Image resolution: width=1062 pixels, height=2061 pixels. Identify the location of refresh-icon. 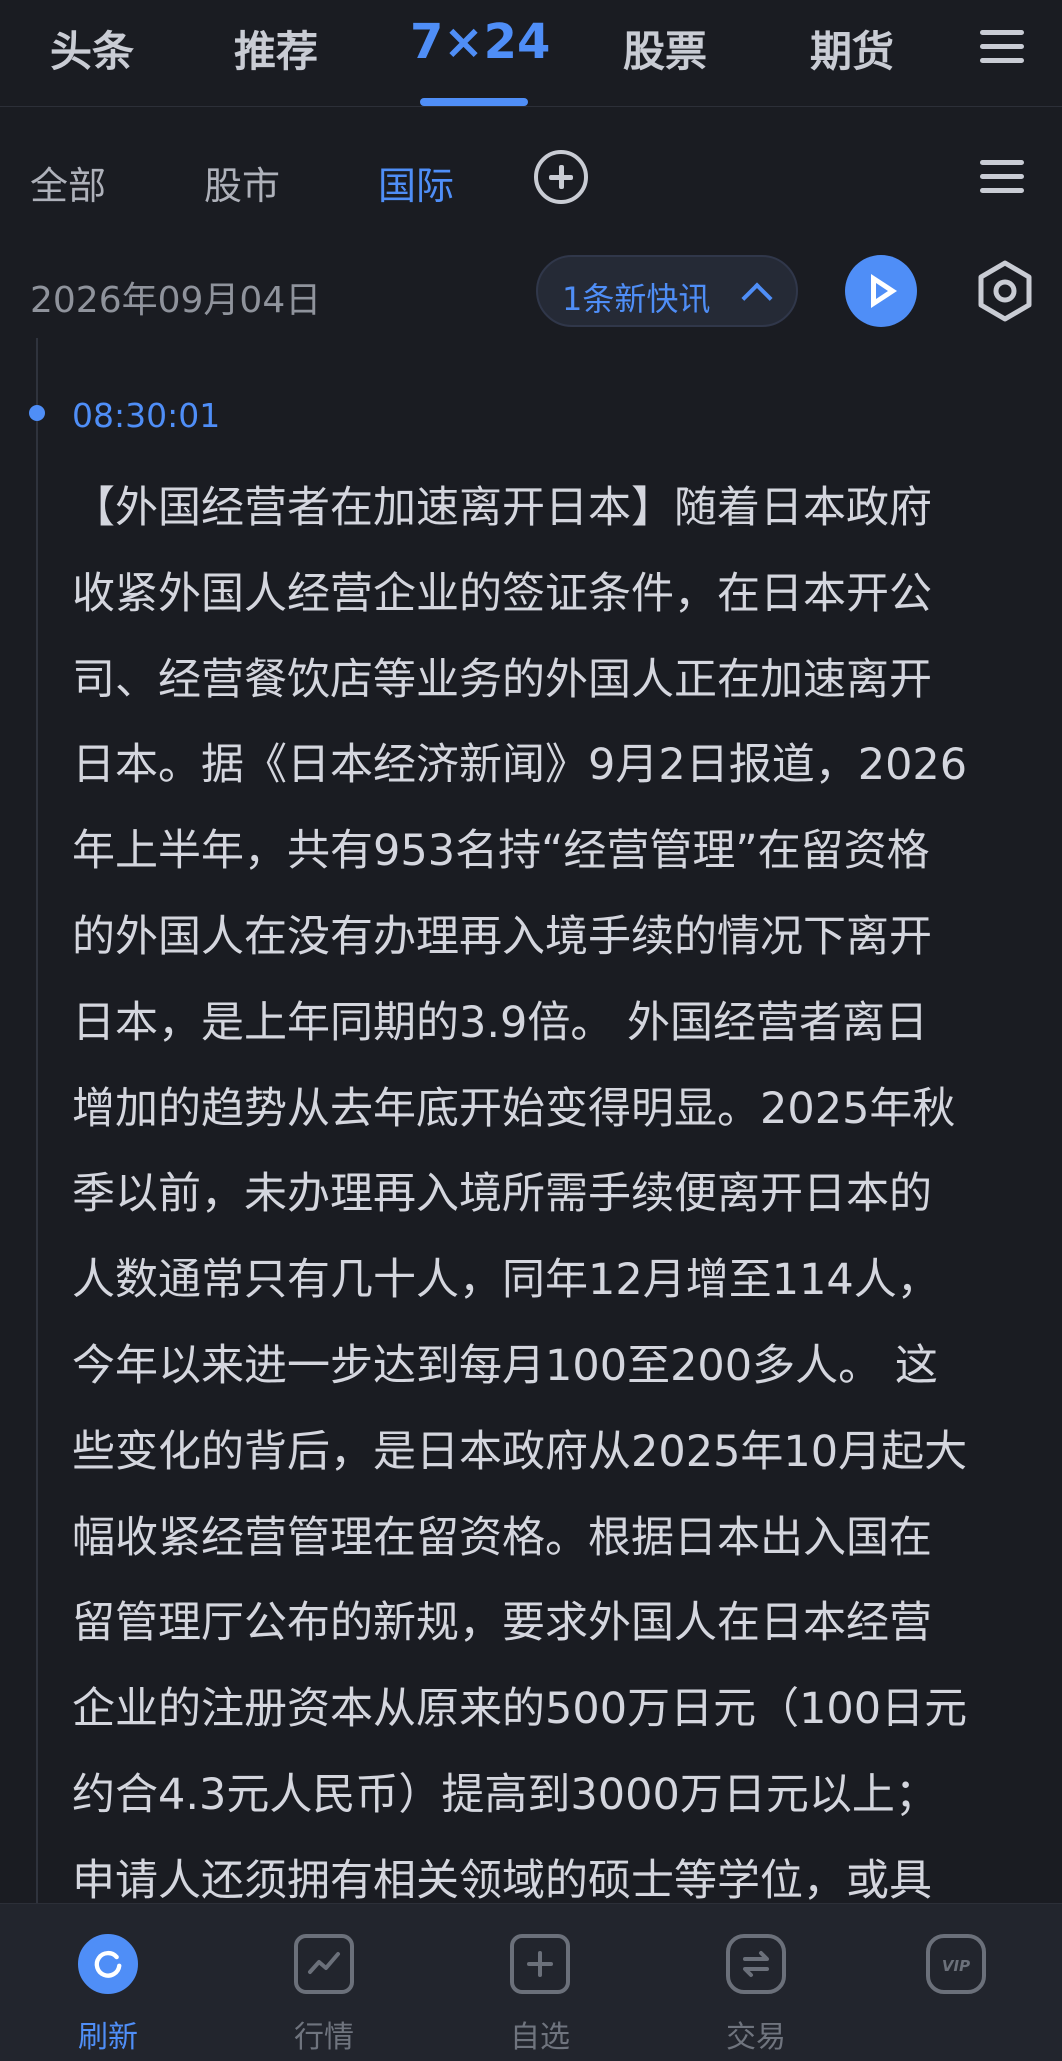
(108, 1964).